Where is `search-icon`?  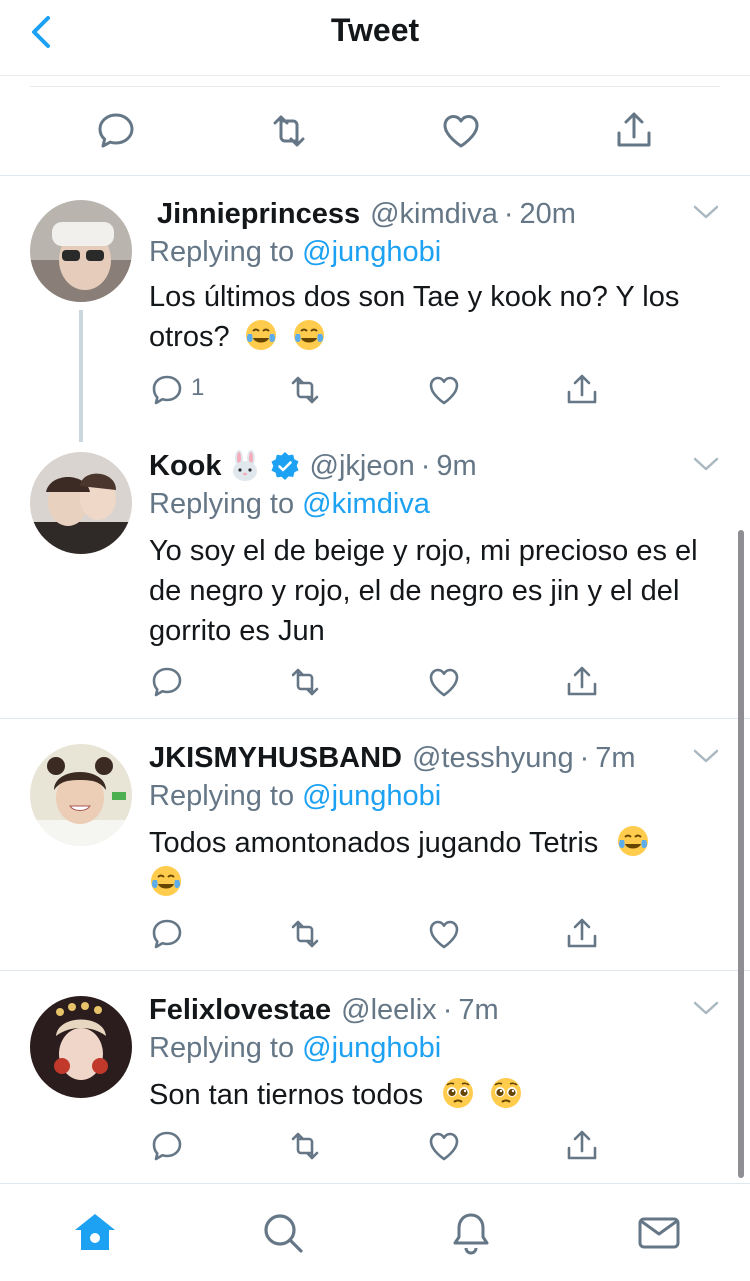
search-icon is located at coordinates (283, 1233).